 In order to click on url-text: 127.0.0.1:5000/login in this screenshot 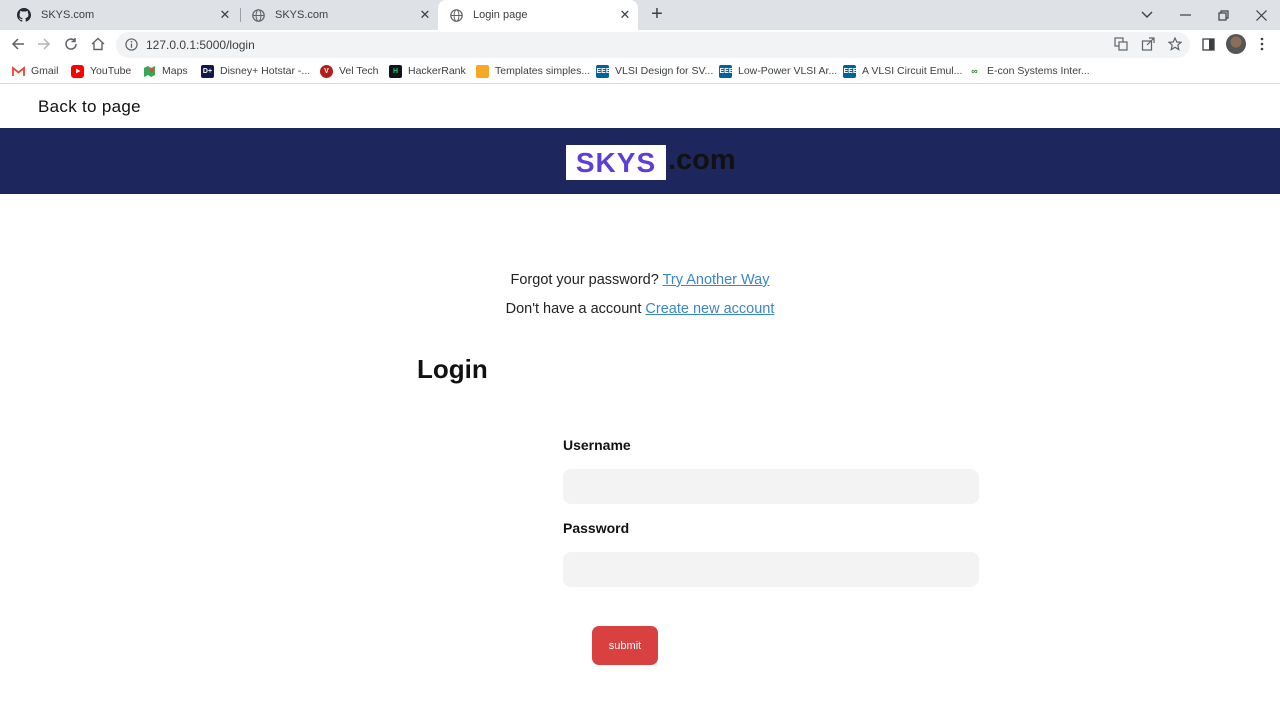, I will do `click(200, 45)`.